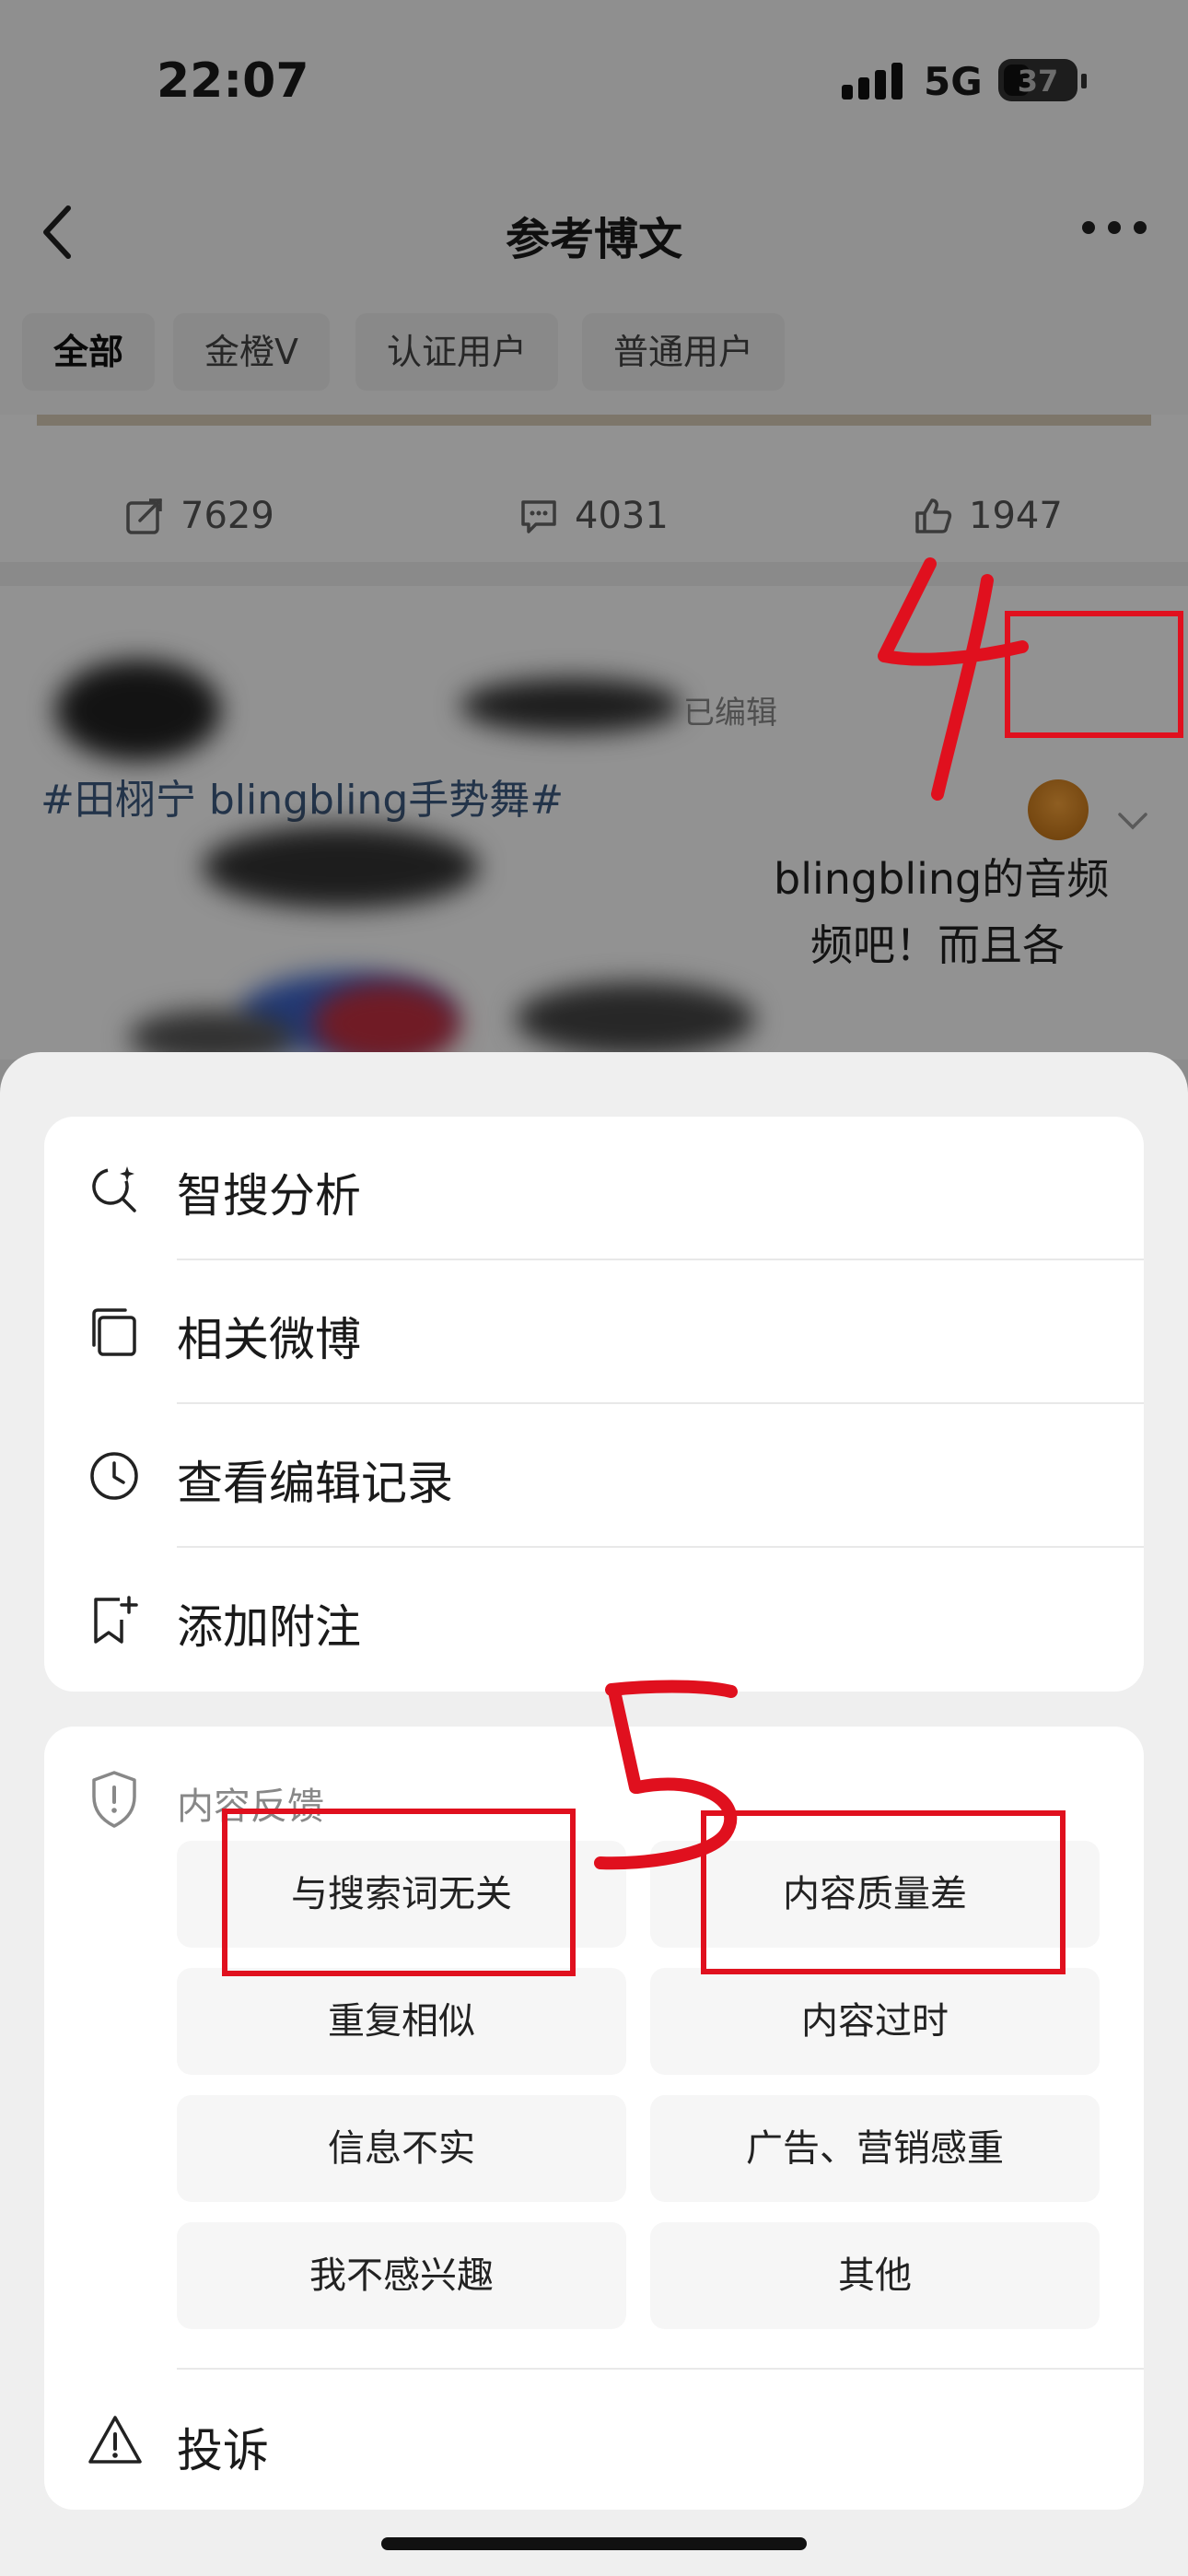 The image size is (1188, 2576). What do you see at coordinates (875, 2022) in the screenshot?
I see `feedback-outdated: 内容过时` at bounding box center [875, 2022].